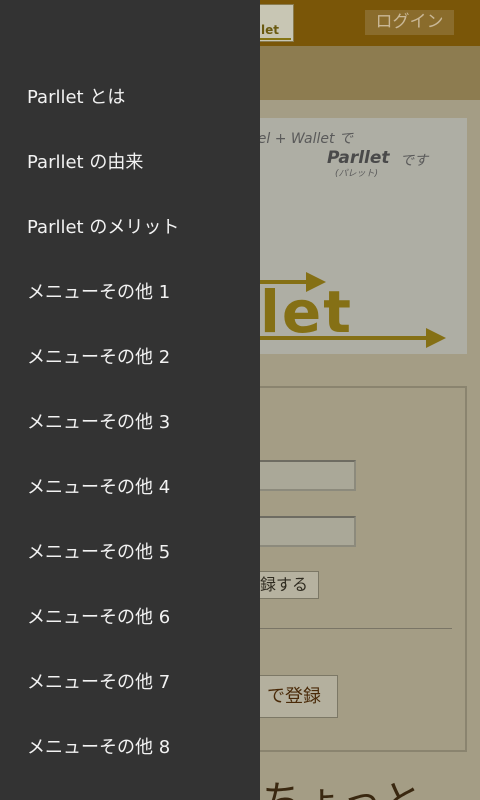 The image size is (480, 800). What do you see at coordinates (130, 550) in the screenshot?
I see `drawer-item-other-5: メニューその他 5` at bounding box center [130, 550].